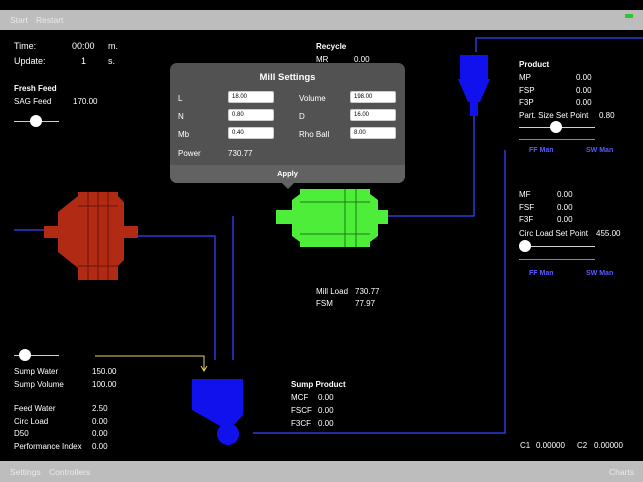 The height and width of the screenshot is (482, 643). What do you see at coordinates (300, 397) in the screenshot?
I see `mcf-label: MCF` at bounding box center [300, 397].